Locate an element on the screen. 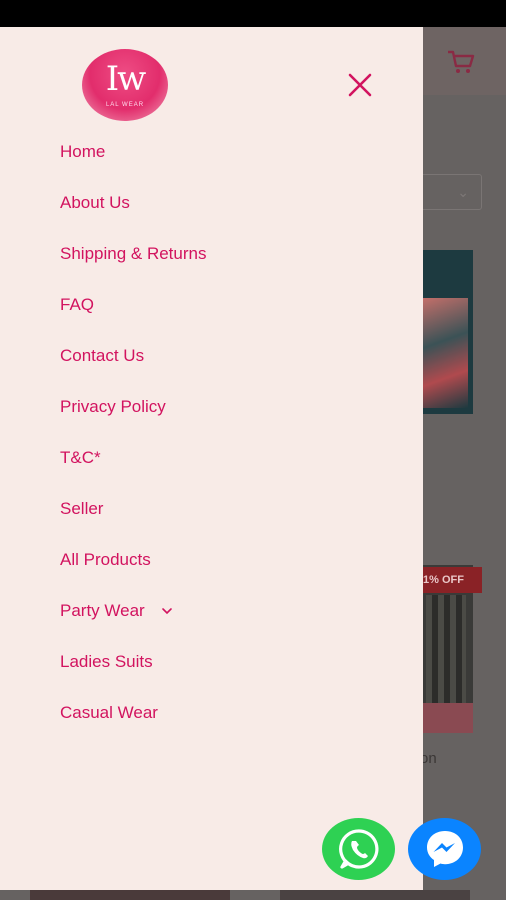 This screenshot has width=506, height=900. chevron-down-icon: ⌄ is located at coordinates (463, 192).